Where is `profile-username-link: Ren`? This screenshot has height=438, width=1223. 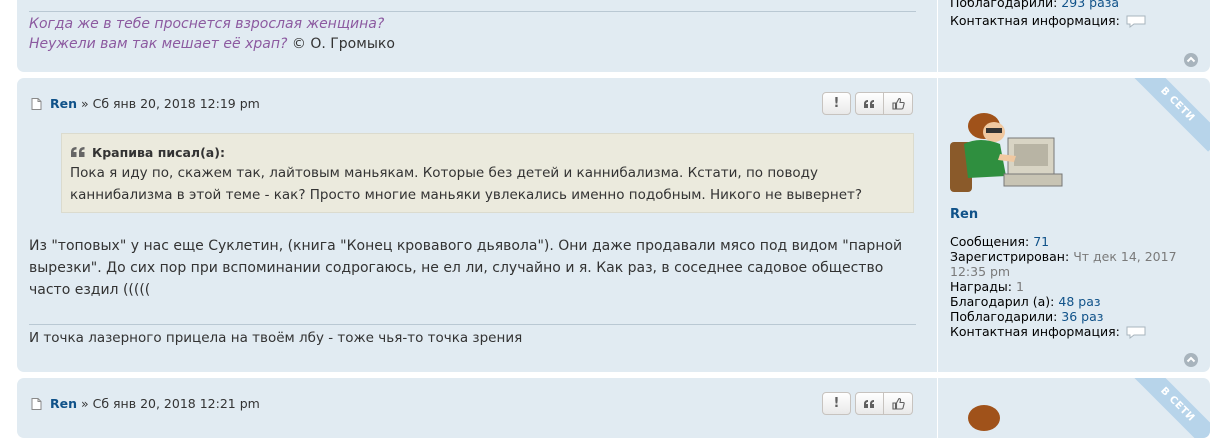
profile-username-link: Ren is located at coordinates (964, 214).